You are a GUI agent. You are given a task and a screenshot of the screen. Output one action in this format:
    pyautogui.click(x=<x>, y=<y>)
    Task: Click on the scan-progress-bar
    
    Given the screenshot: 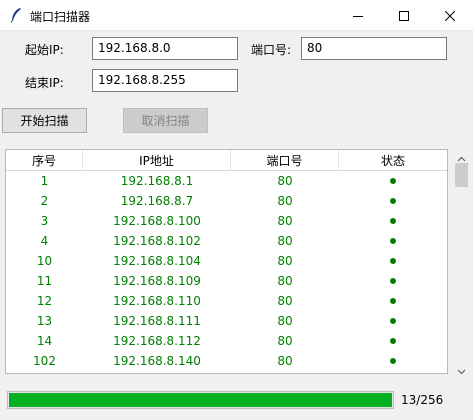 What is the action you would take?
    pyautogui.click(x=200, y=400)
    